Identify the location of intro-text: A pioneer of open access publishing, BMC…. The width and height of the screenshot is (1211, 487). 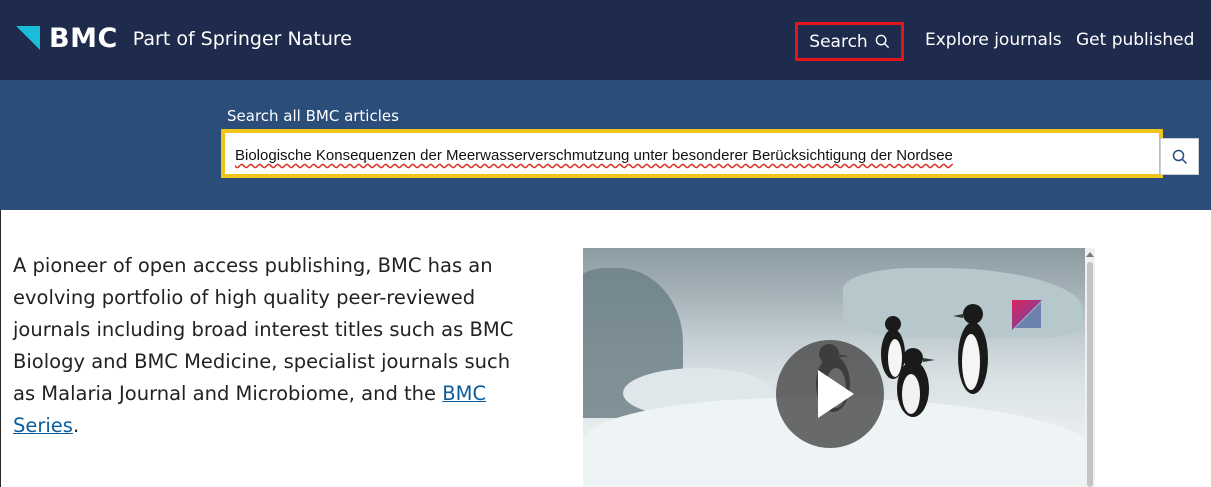
(263, 329).